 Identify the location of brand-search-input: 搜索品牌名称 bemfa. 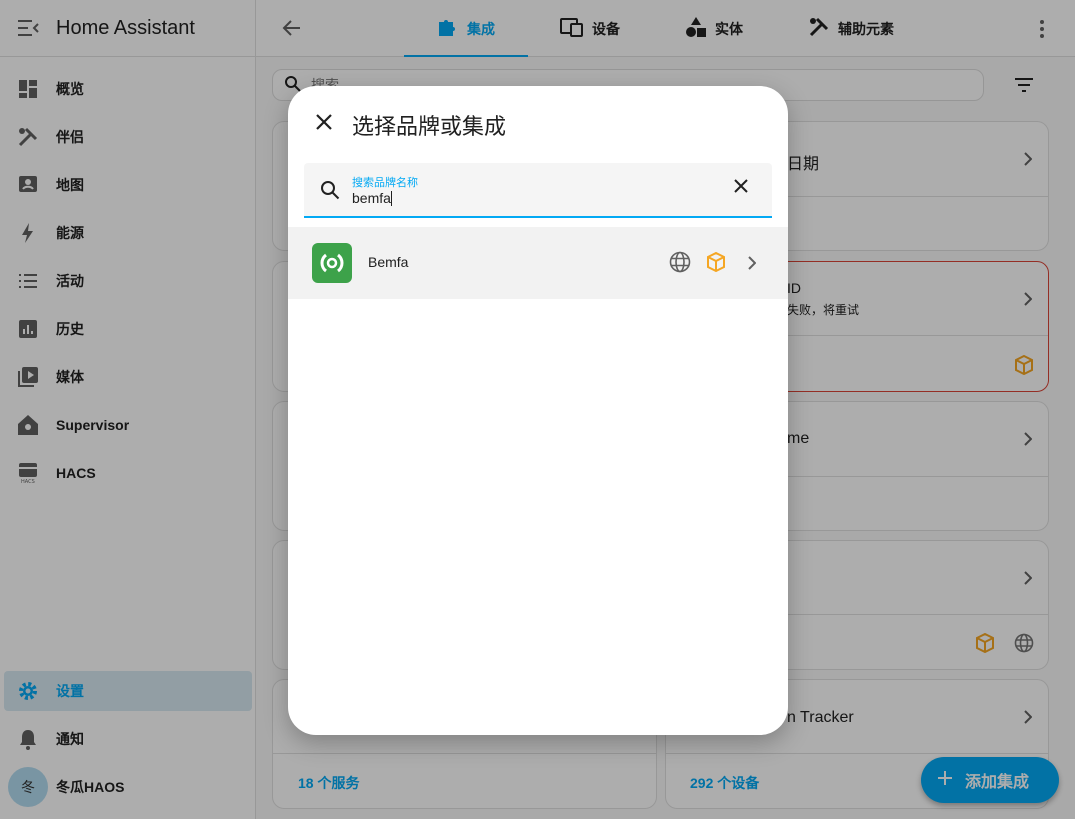
(538, 190).